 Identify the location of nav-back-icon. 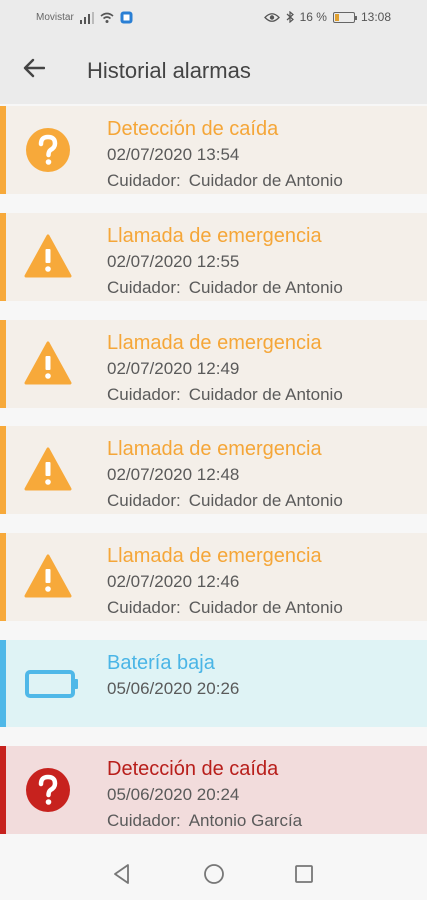
(122, 874).